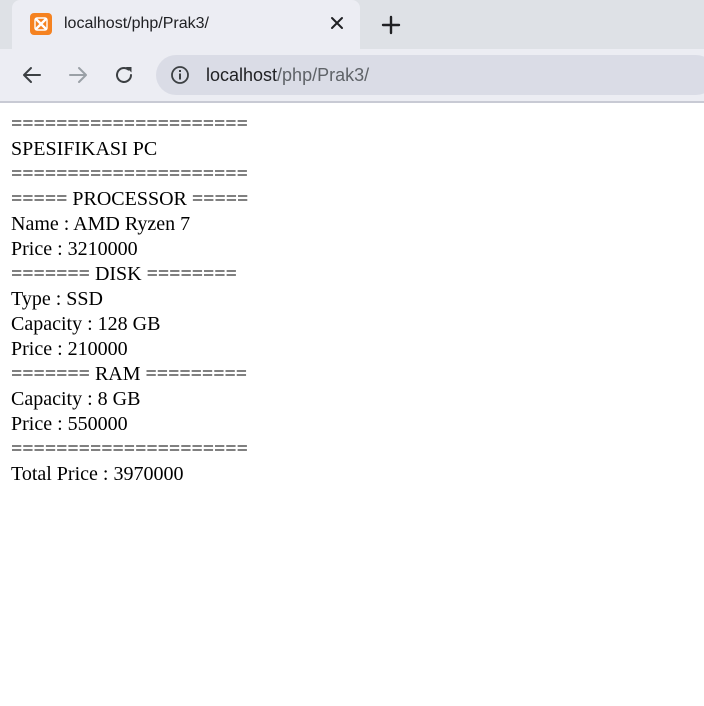  I want to click on page-heading: SPESIFIKASI PC, so click(84, 149).